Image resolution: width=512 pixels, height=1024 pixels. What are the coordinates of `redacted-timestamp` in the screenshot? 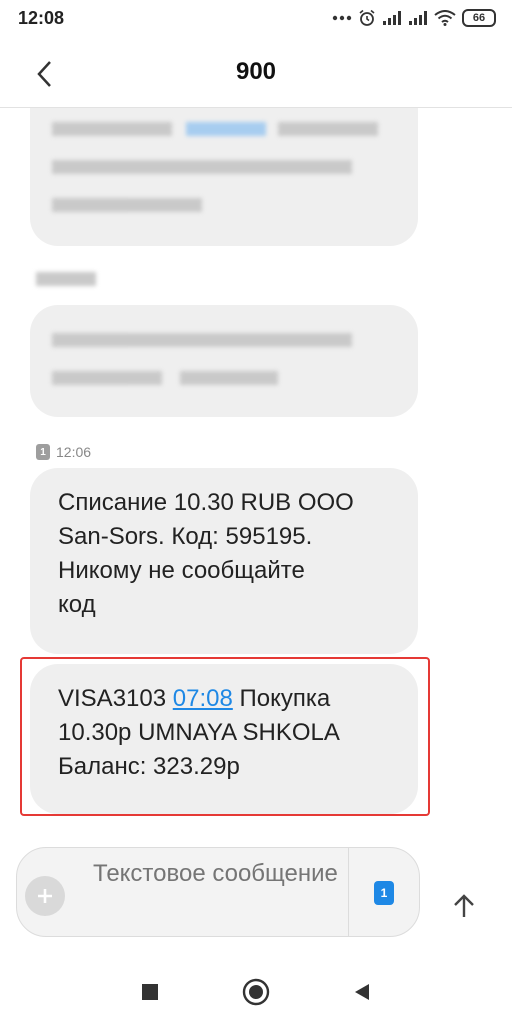 It's located at (66, 279).